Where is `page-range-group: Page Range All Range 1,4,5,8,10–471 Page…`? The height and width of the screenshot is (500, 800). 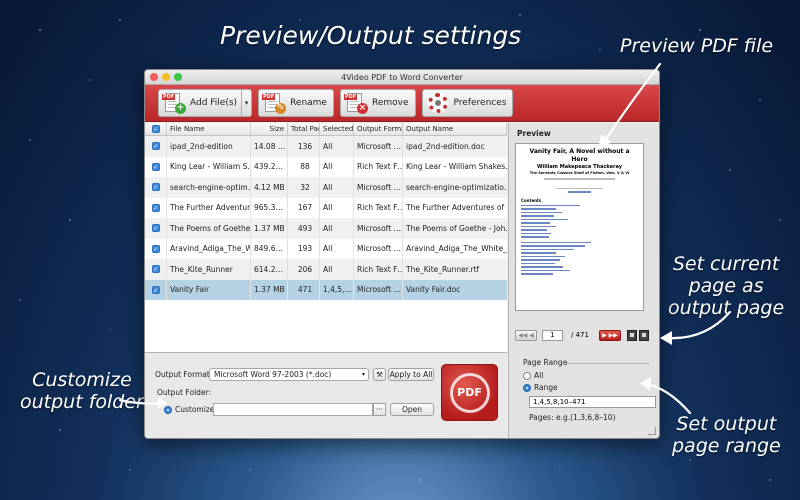 page-range-group: Page Range All Range 1,4,5,8,10–471 Page… is located at coordinates (586, 398).